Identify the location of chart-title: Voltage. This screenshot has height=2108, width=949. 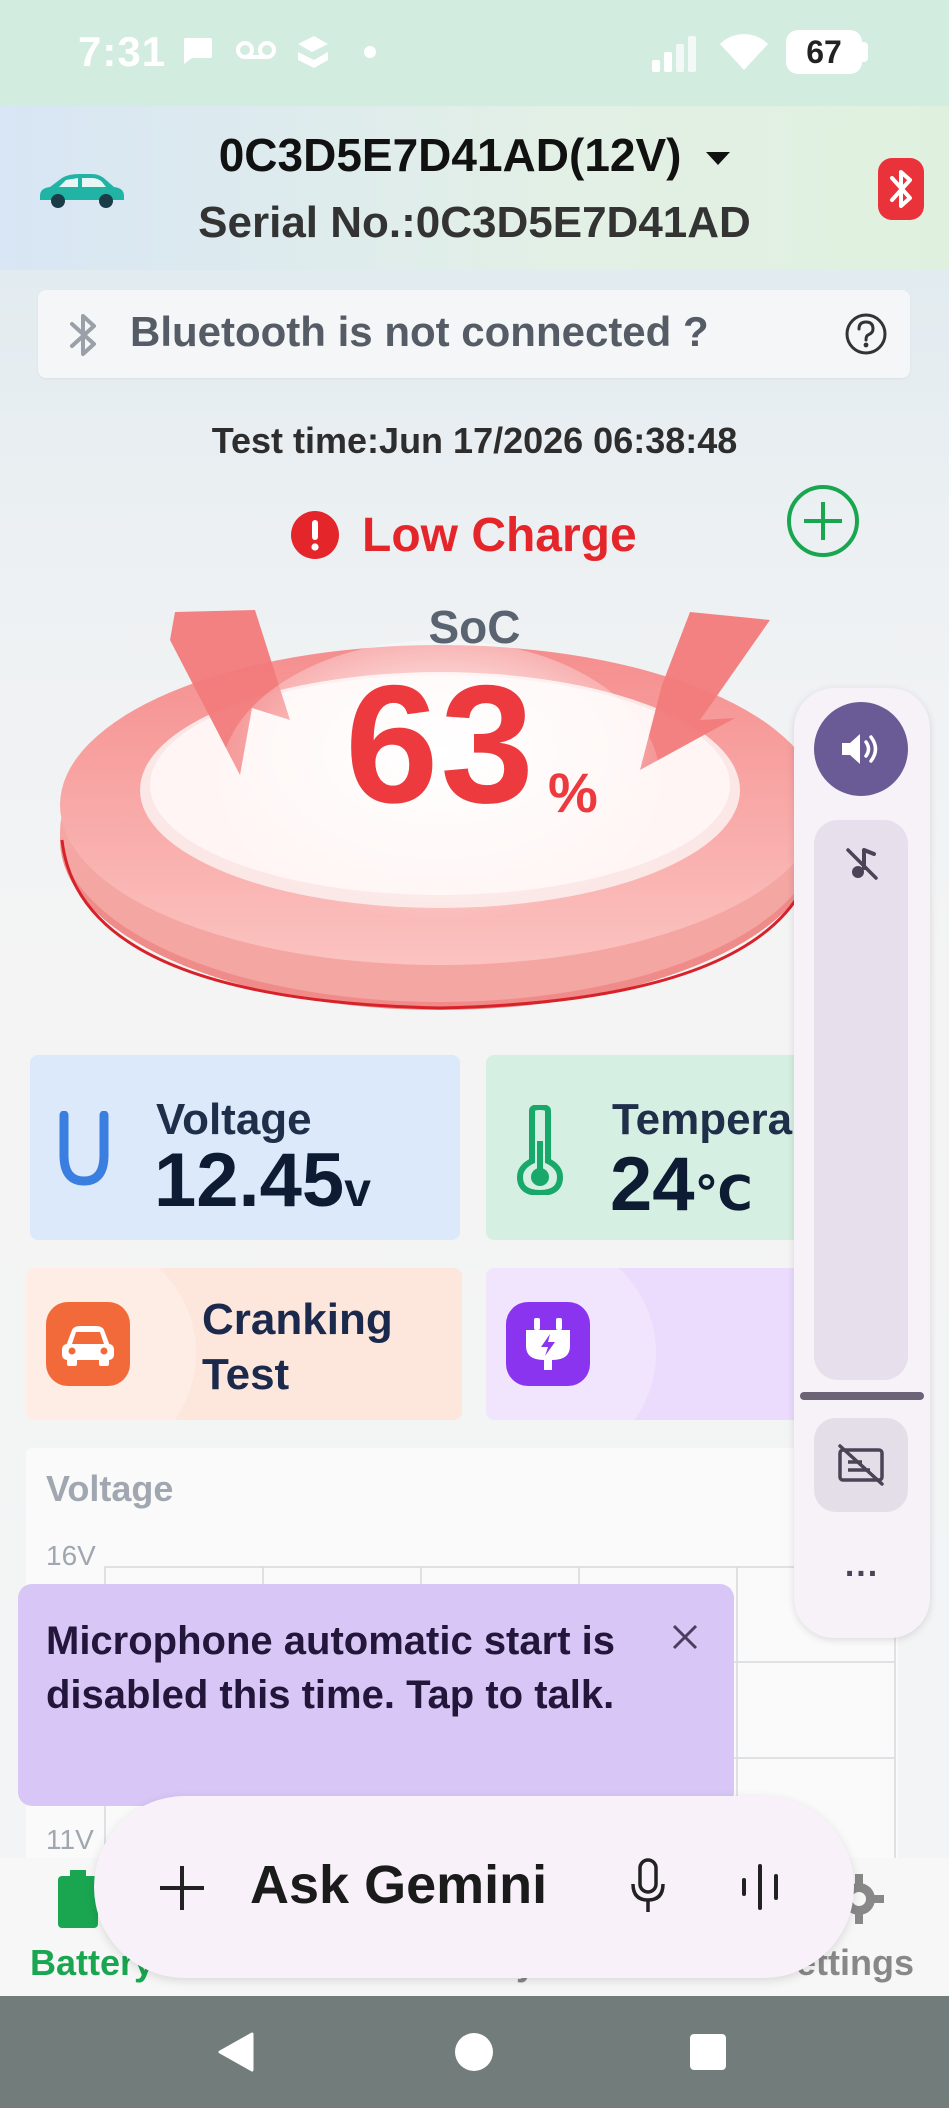
(110, 1488).